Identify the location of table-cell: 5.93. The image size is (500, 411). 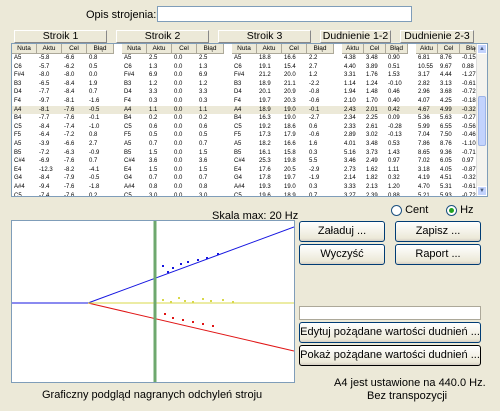
(446, 194).